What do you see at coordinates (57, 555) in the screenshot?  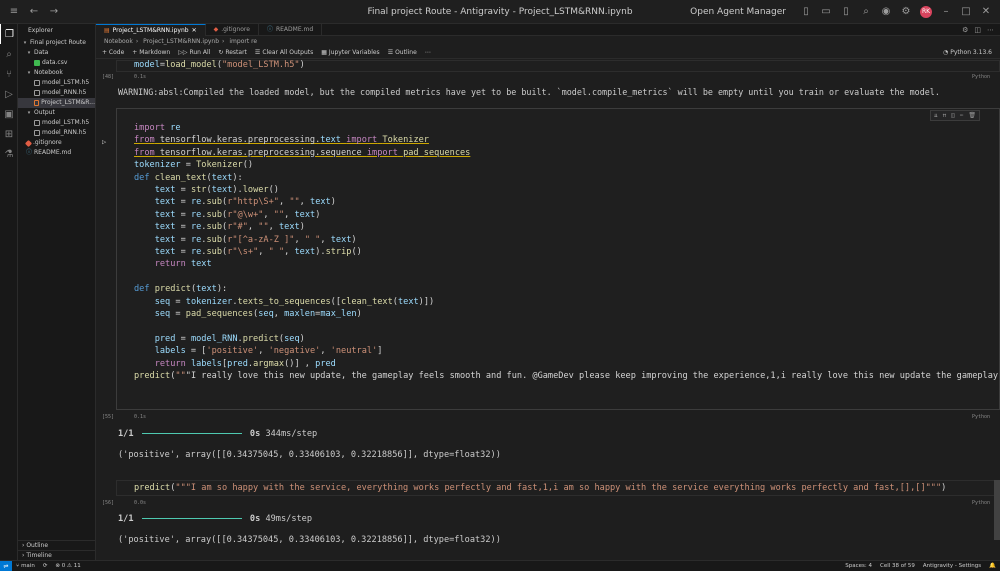 I see `timeline-section: › Timeline` at bounding box center [57, 555].